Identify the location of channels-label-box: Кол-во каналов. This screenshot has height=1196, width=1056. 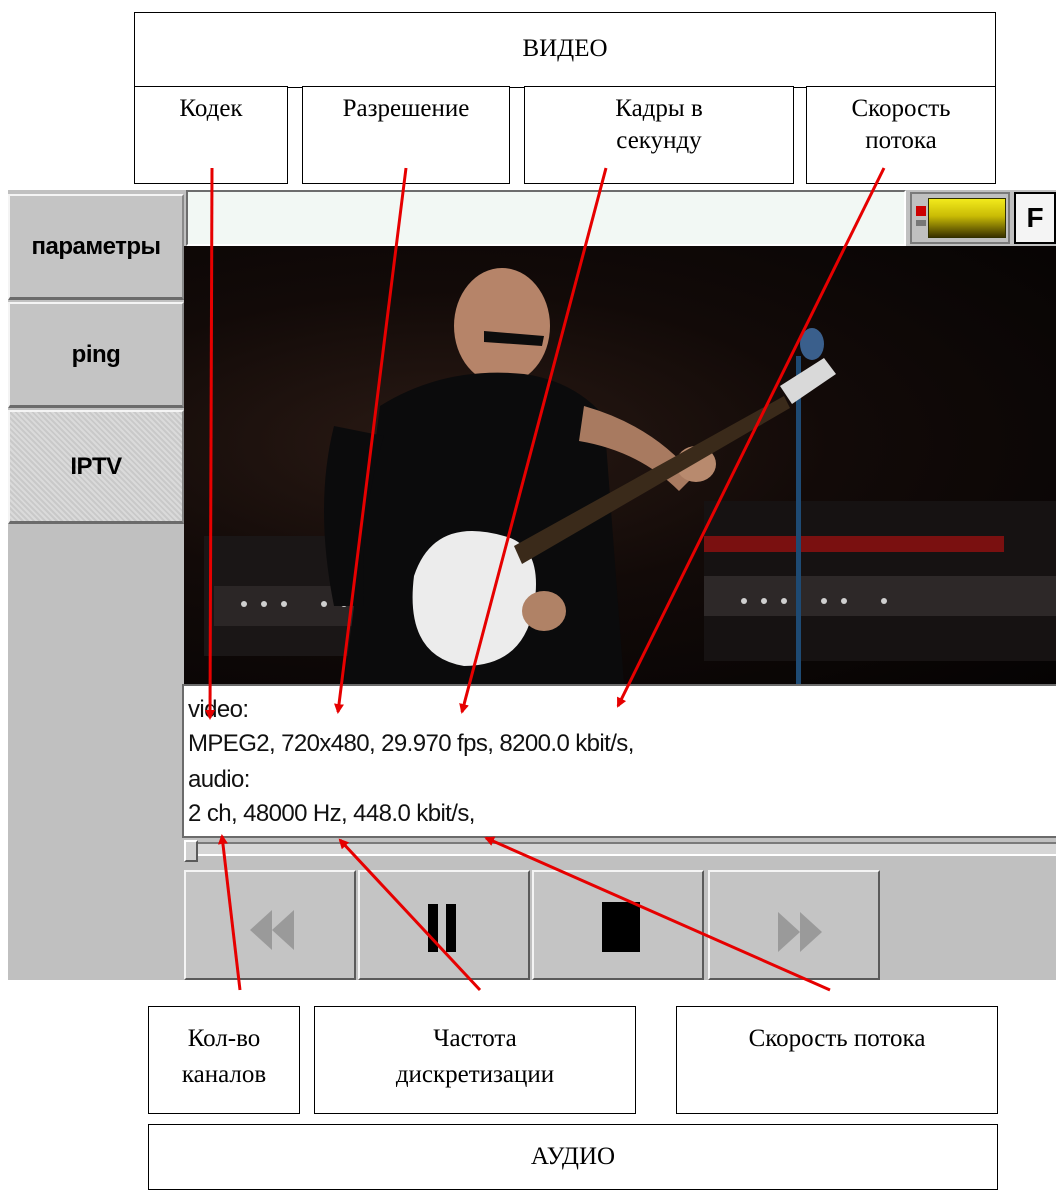
(224, 1060).